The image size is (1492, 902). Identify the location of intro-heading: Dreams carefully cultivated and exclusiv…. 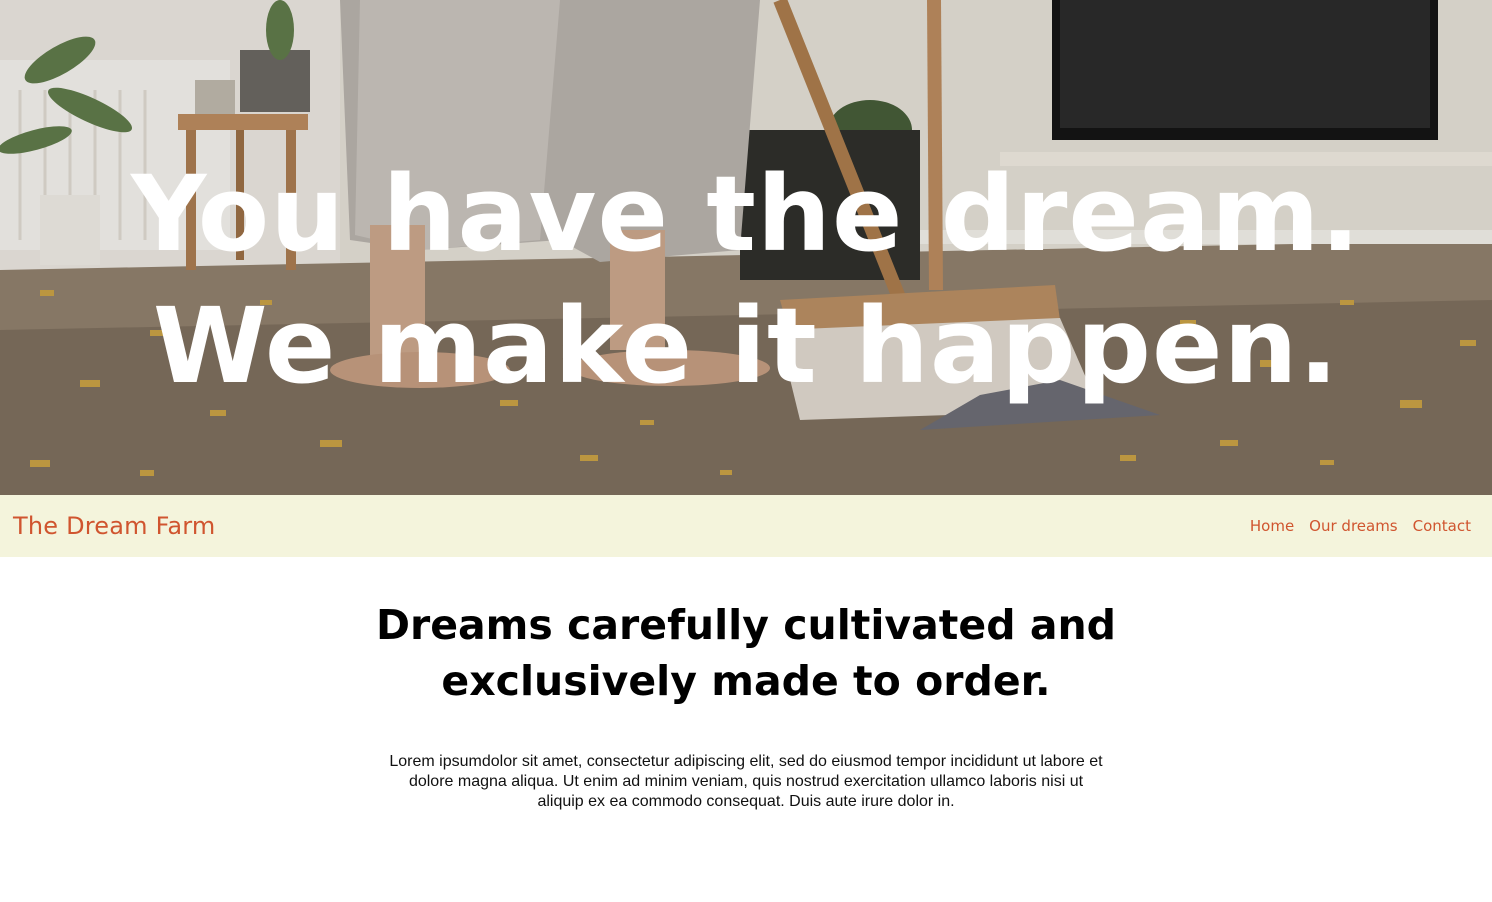
(746, 653).